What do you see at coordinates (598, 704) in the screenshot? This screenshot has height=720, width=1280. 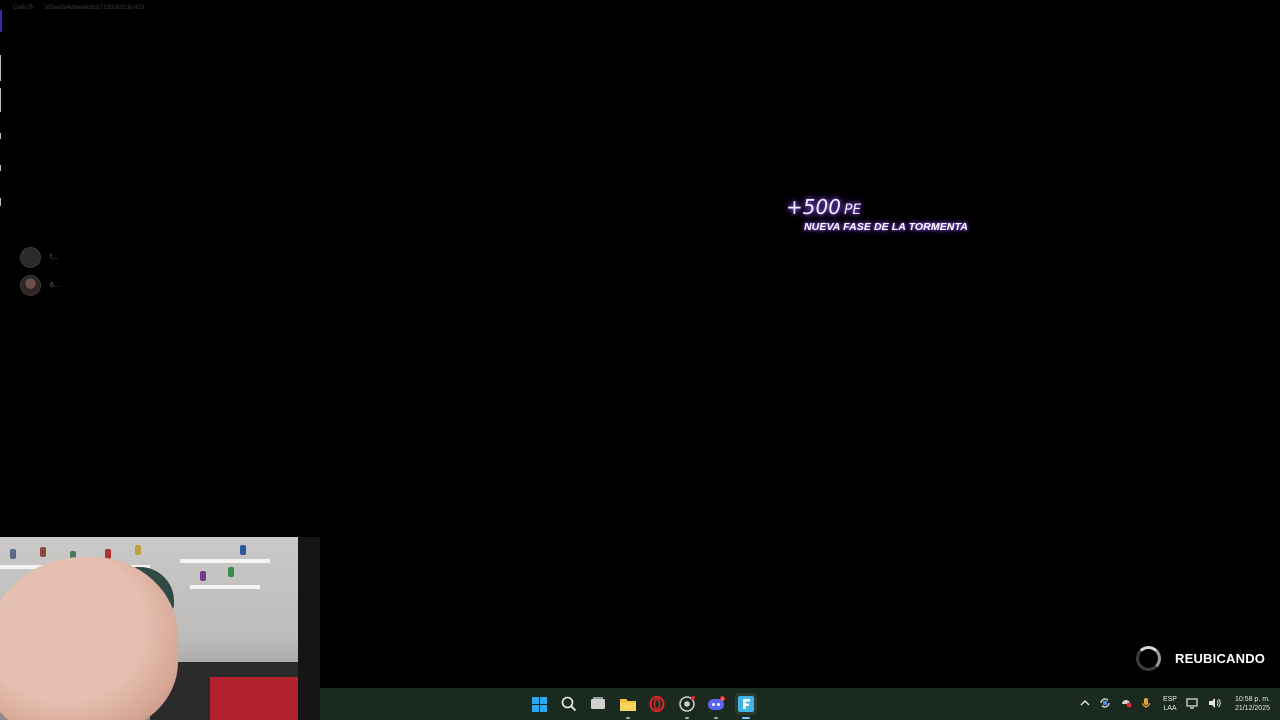 I see `task-view-icon` at bounding box center [598, 704].